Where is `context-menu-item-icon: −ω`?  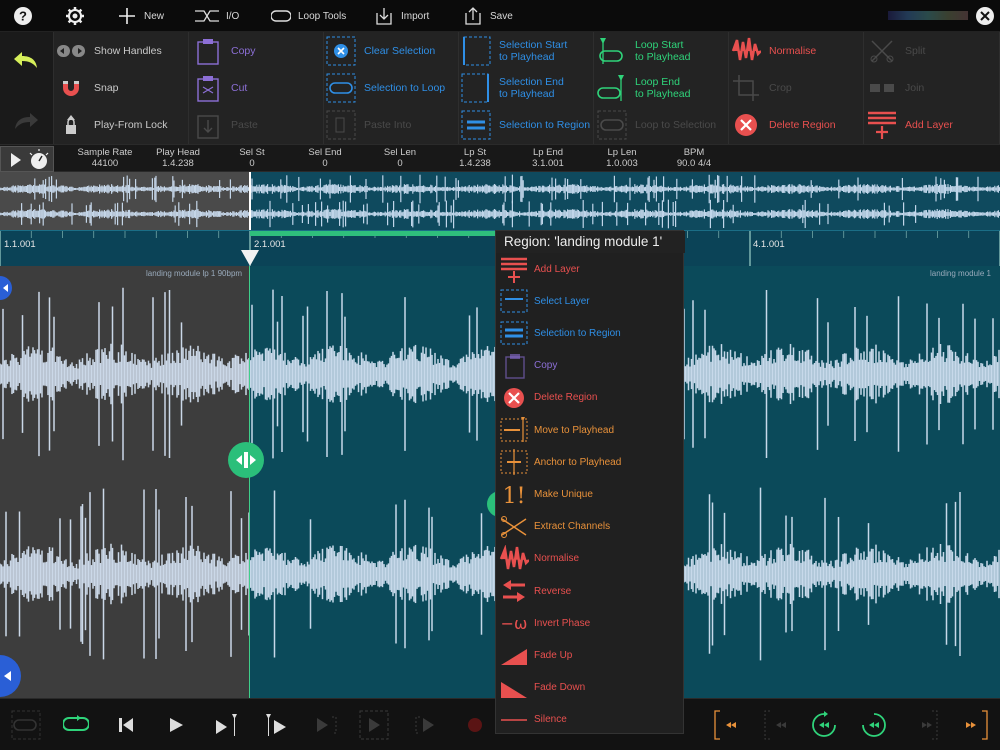 context-menu-item-icon: −ω is located at coordinates (514, 623).